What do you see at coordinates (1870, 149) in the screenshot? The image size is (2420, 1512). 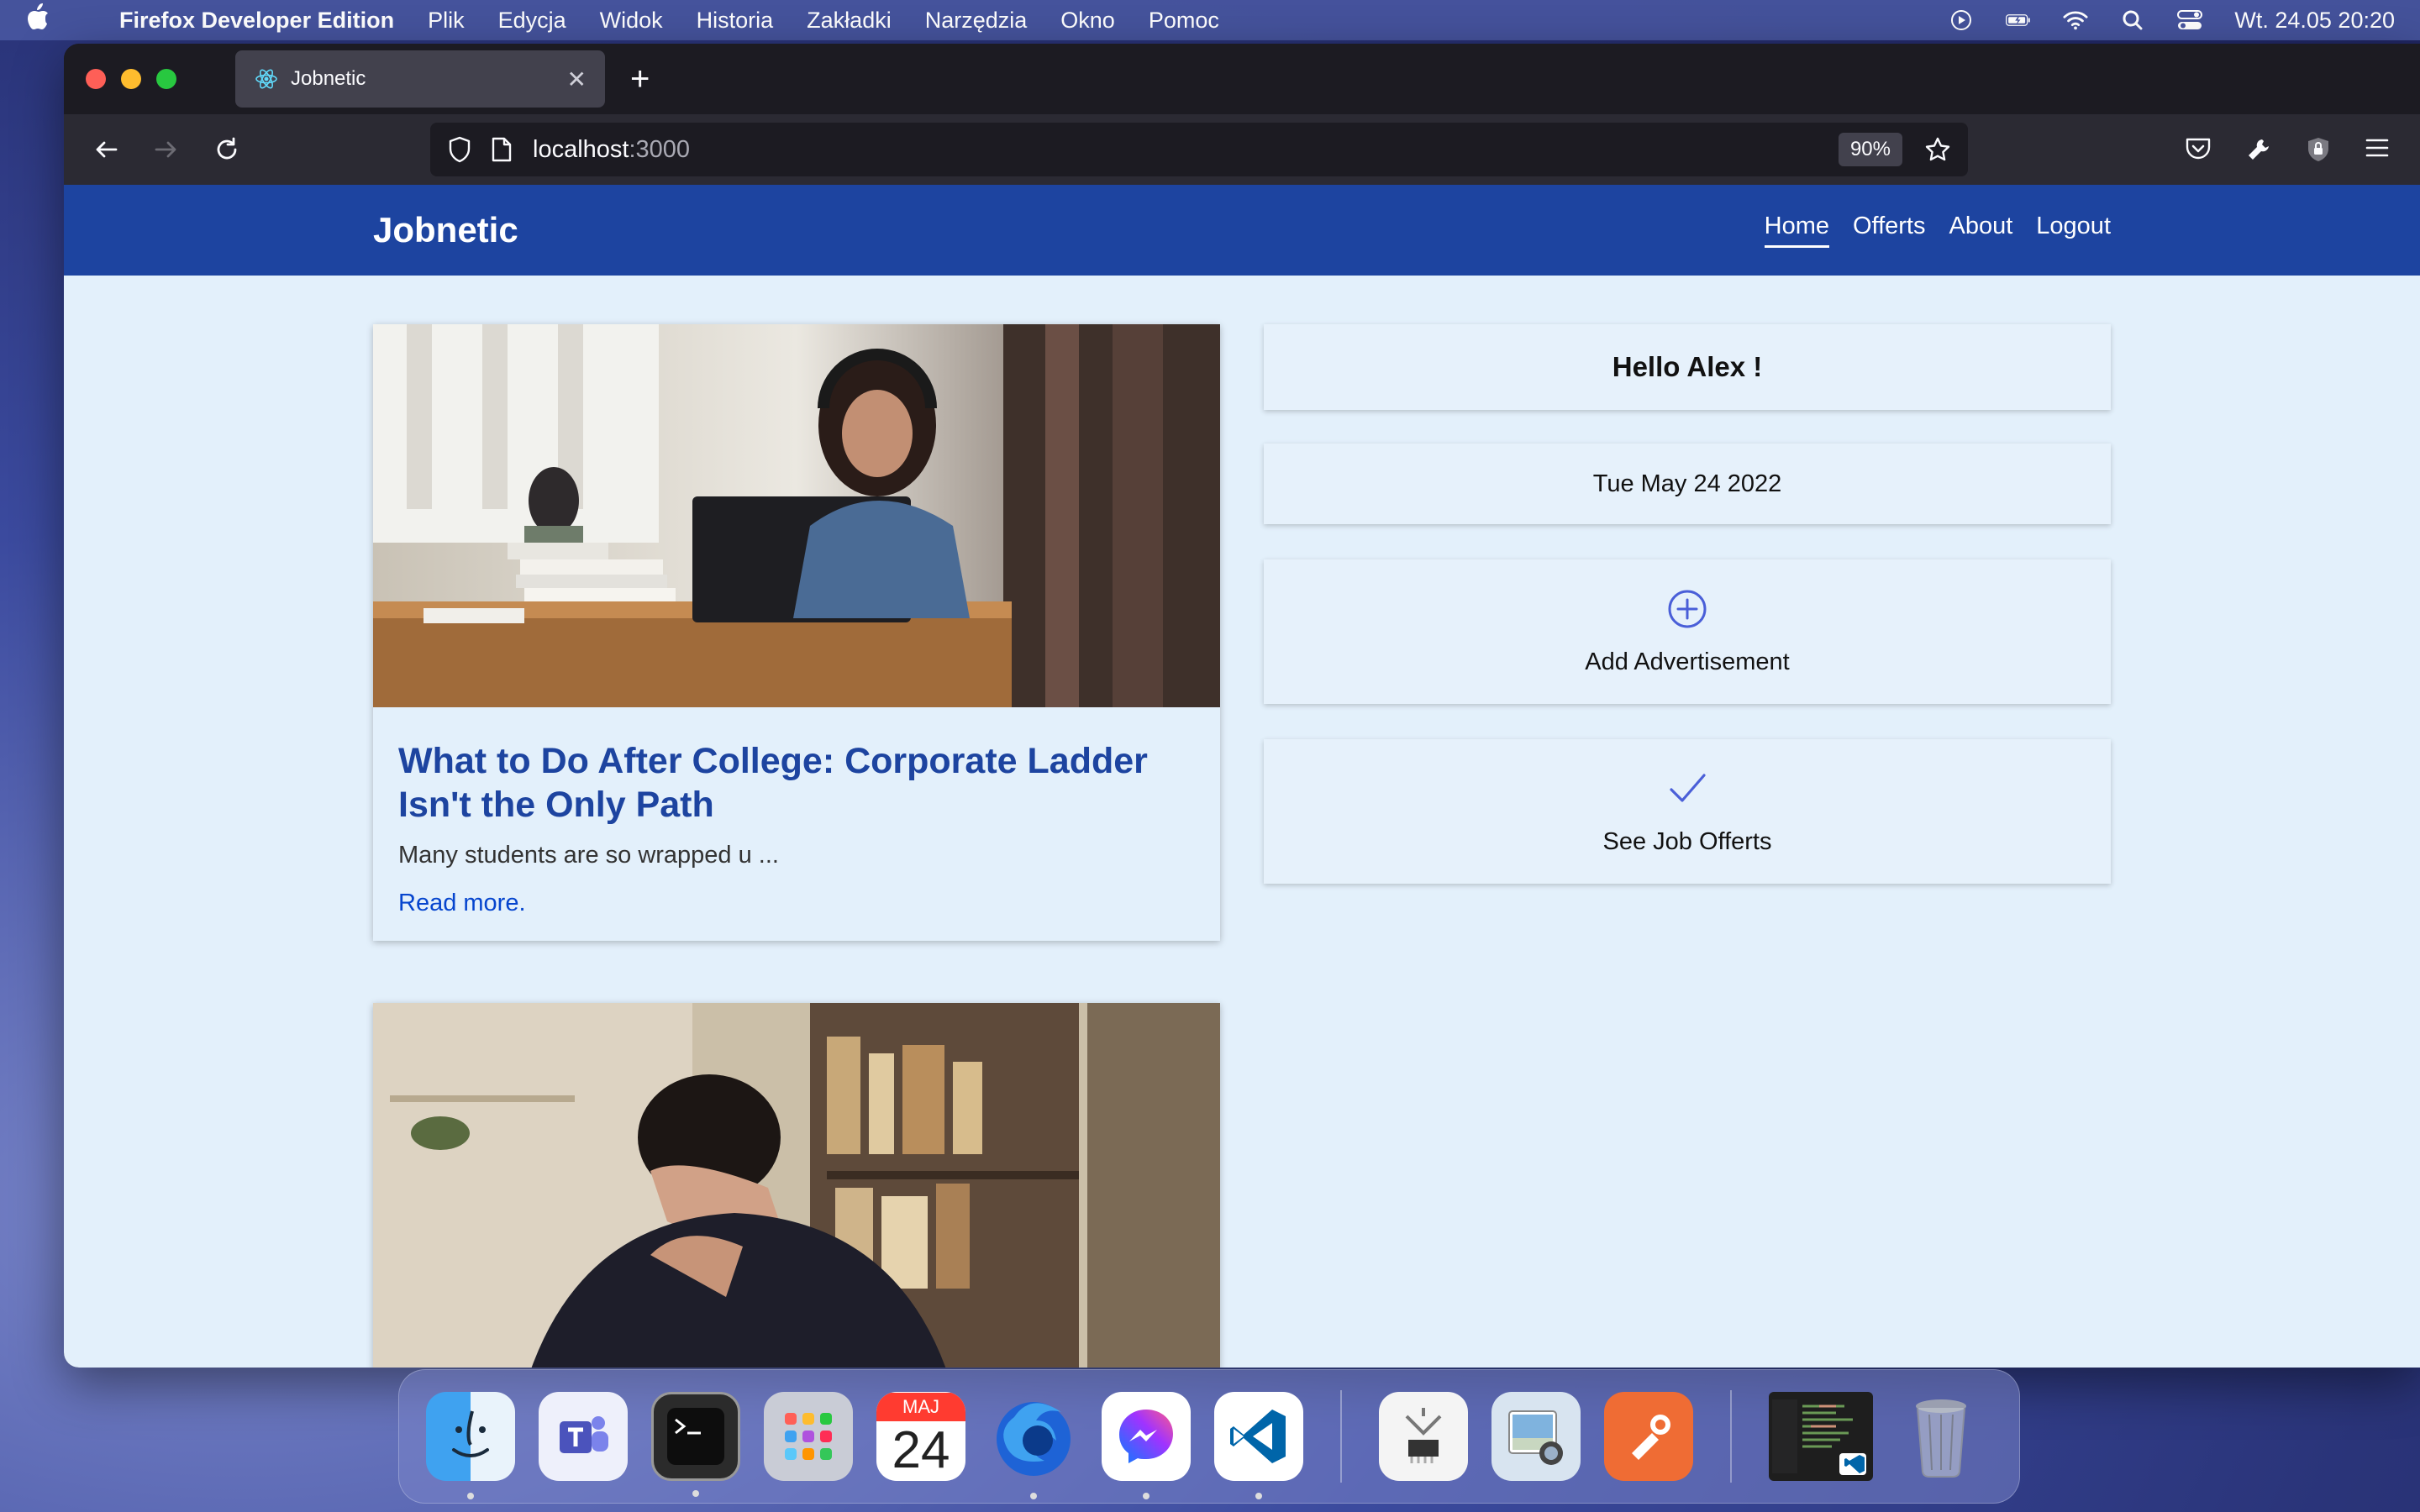 I see `zoom-level-button: 90%` at bounding box center [1870, 149].